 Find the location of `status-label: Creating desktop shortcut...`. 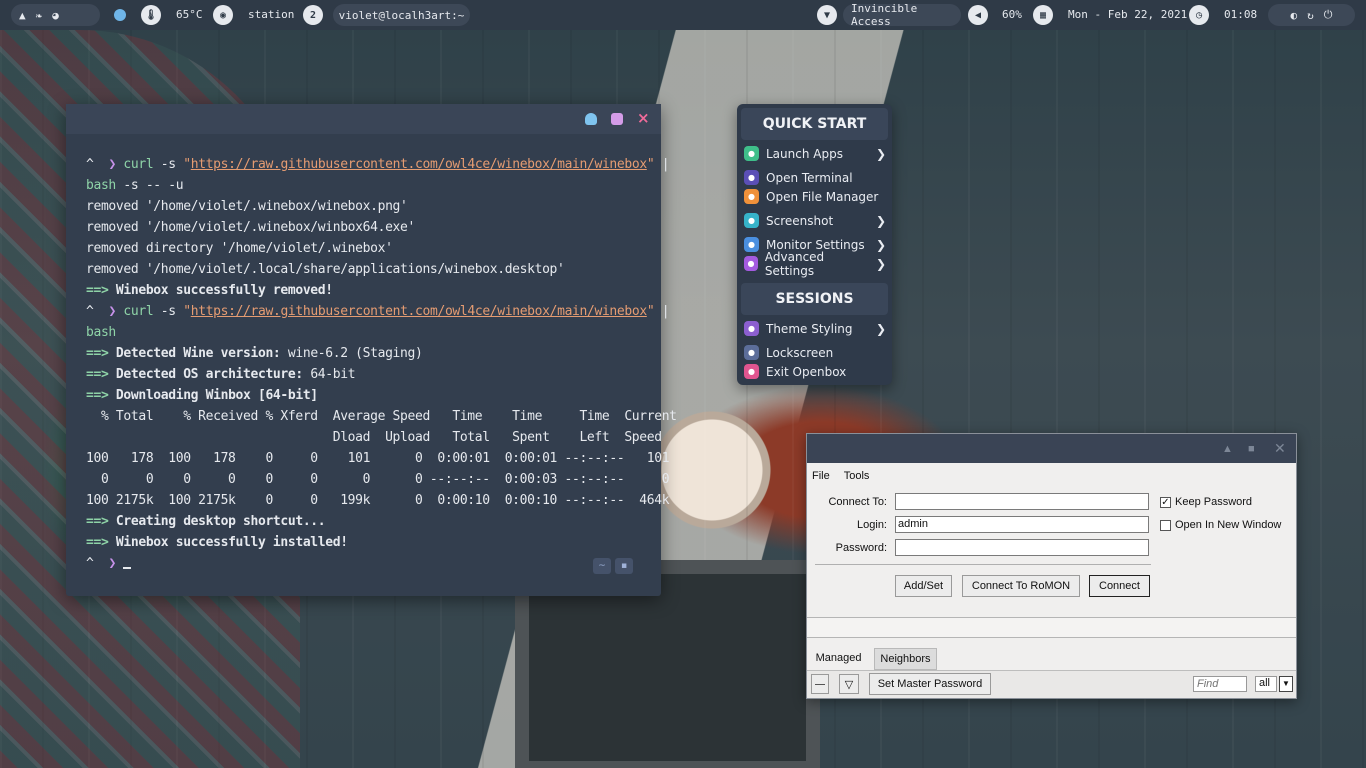

status-label: Creating desktop shortcut... is located at coordinates (217, 521).